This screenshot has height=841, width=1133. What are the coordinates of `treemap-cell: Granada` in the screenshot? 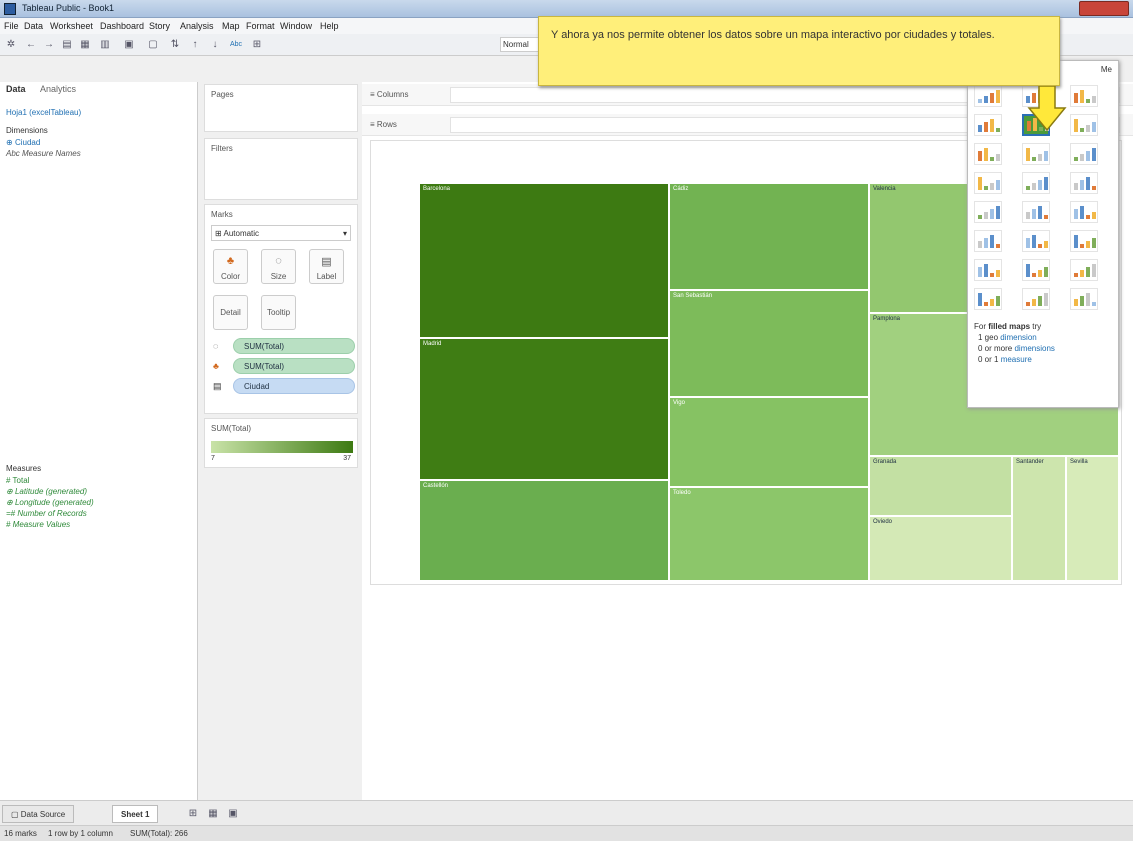 It's located at (940, 486).